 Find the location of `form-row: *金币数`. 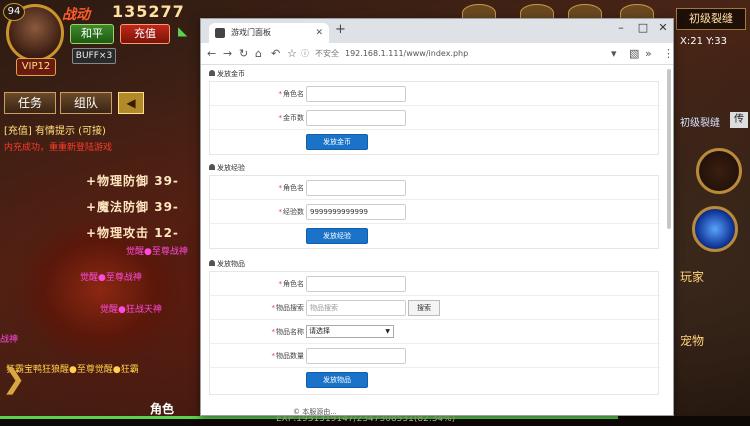

form-row: *金币数 is located at coordinates (435, 118).